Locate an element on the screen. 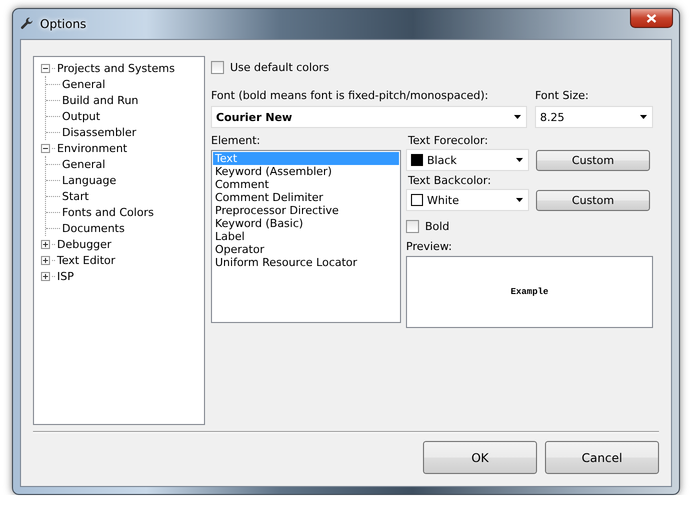 The image size is (699, 514). close-icon is located at coordinates (651, 18).